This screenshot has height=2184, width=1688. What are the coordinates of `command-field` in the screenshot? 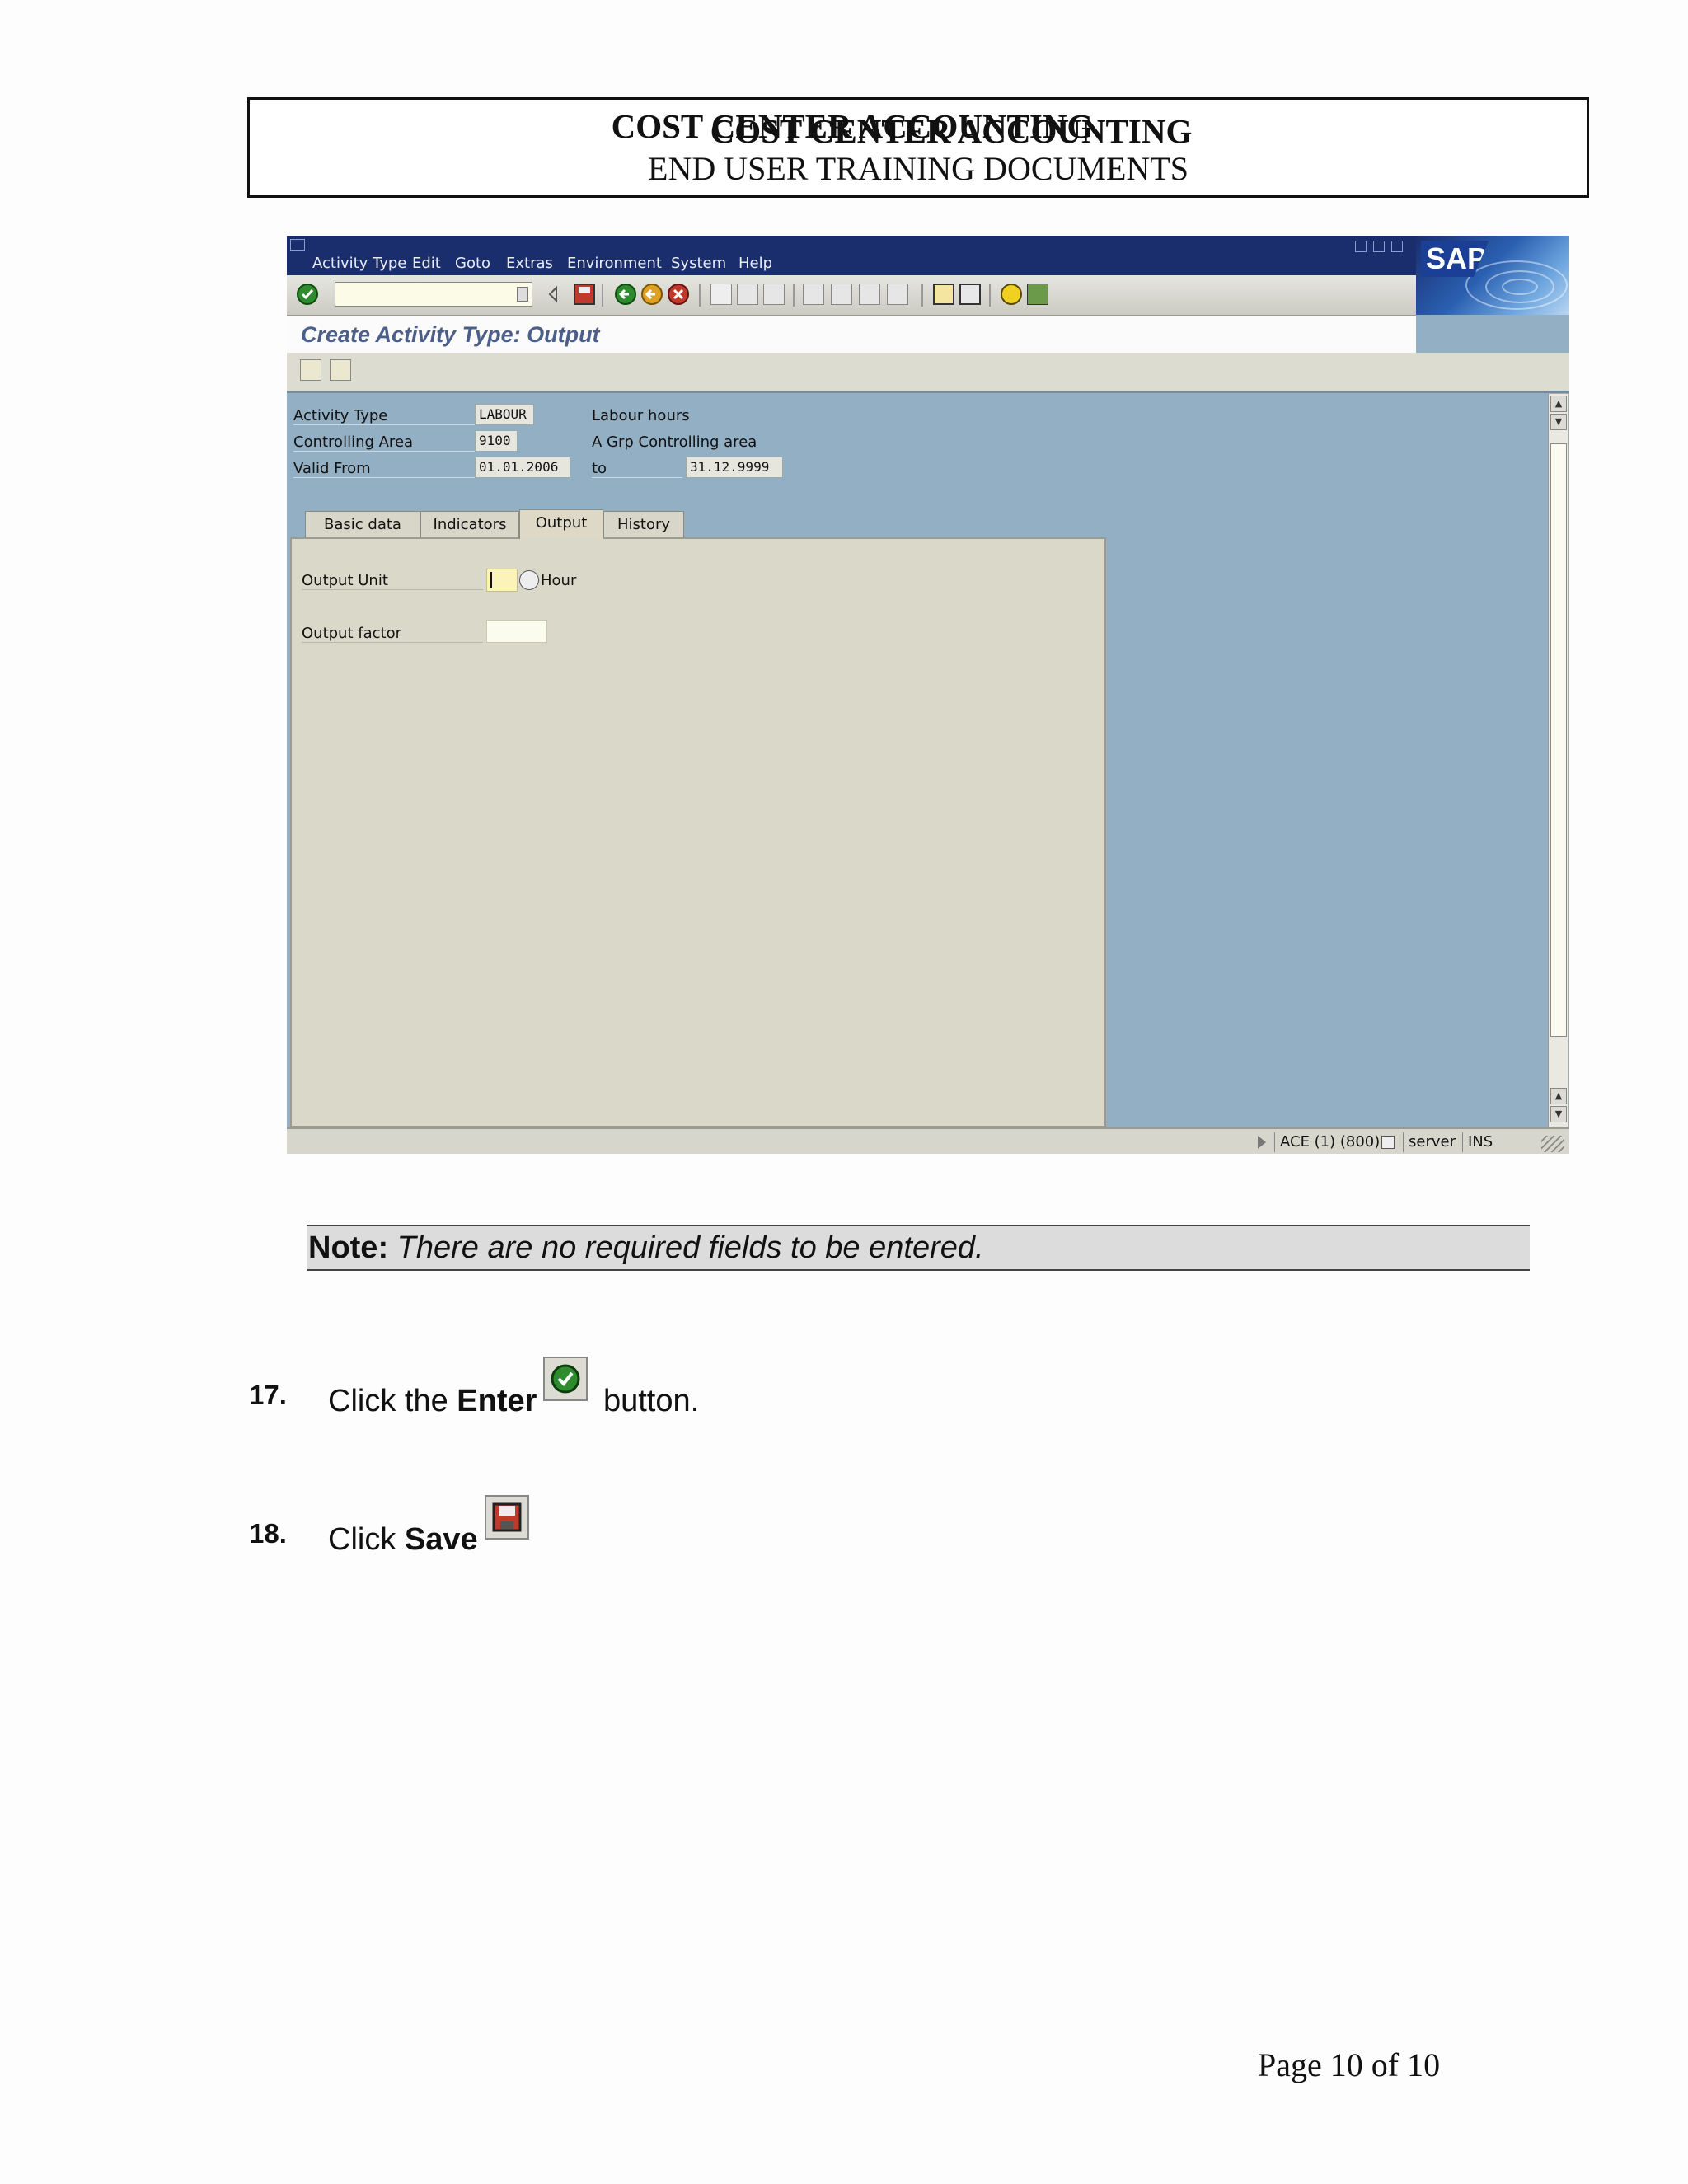 It's located at (433, 294).